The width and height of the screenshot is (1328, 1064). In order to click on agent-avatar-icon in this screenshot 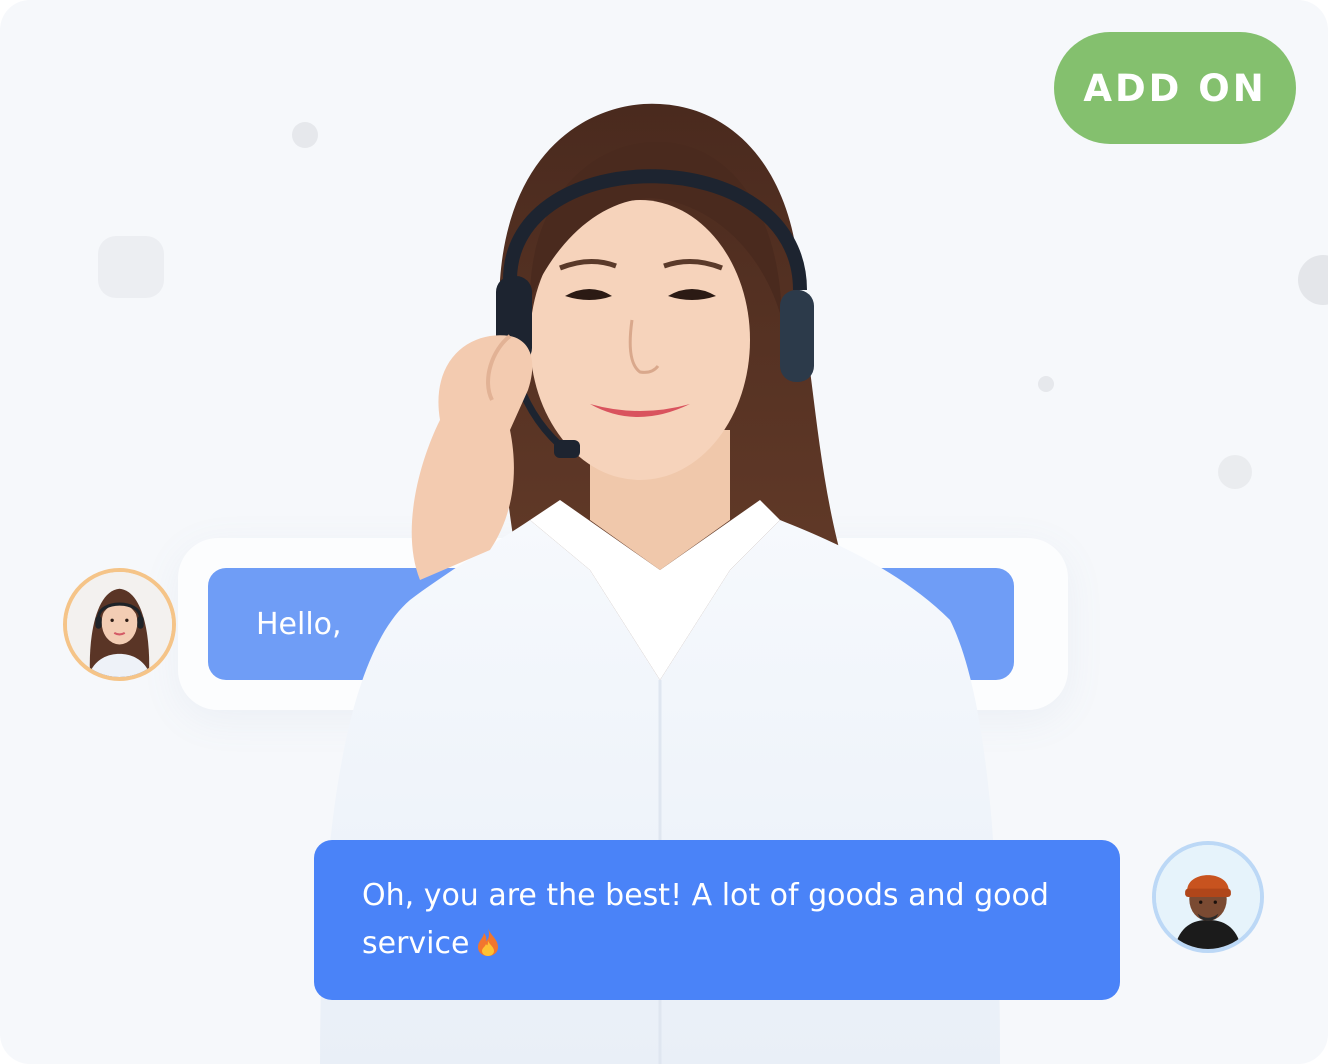, I will do `click(119, 624)`.